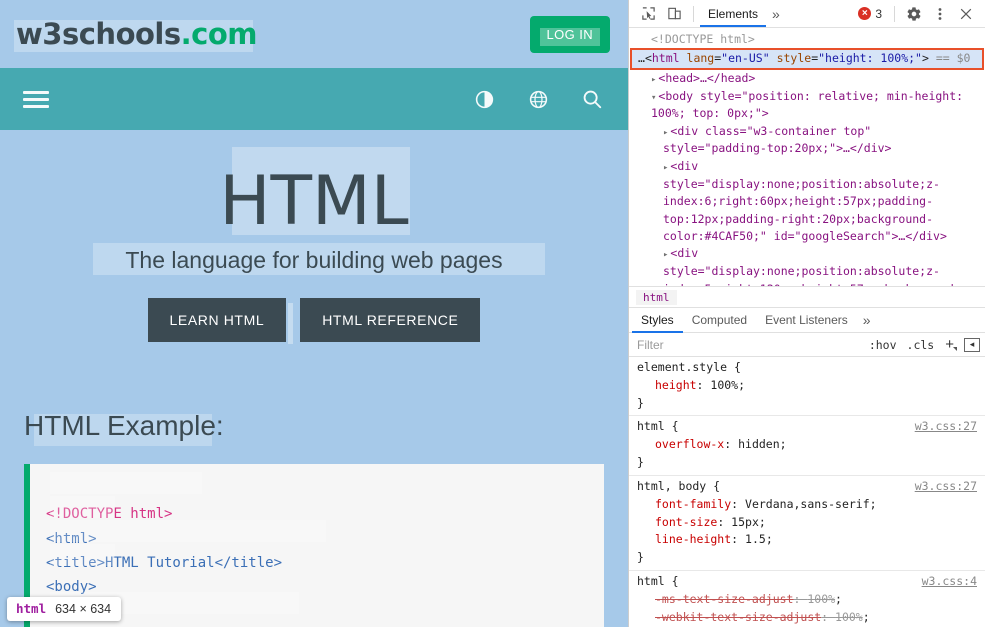 This screenshot has width=985, height=627. What do you see at coordinates (745, 58) in the screenshot?
I see `row-attr-value: "en-US"` at bounding box center [745, 58].